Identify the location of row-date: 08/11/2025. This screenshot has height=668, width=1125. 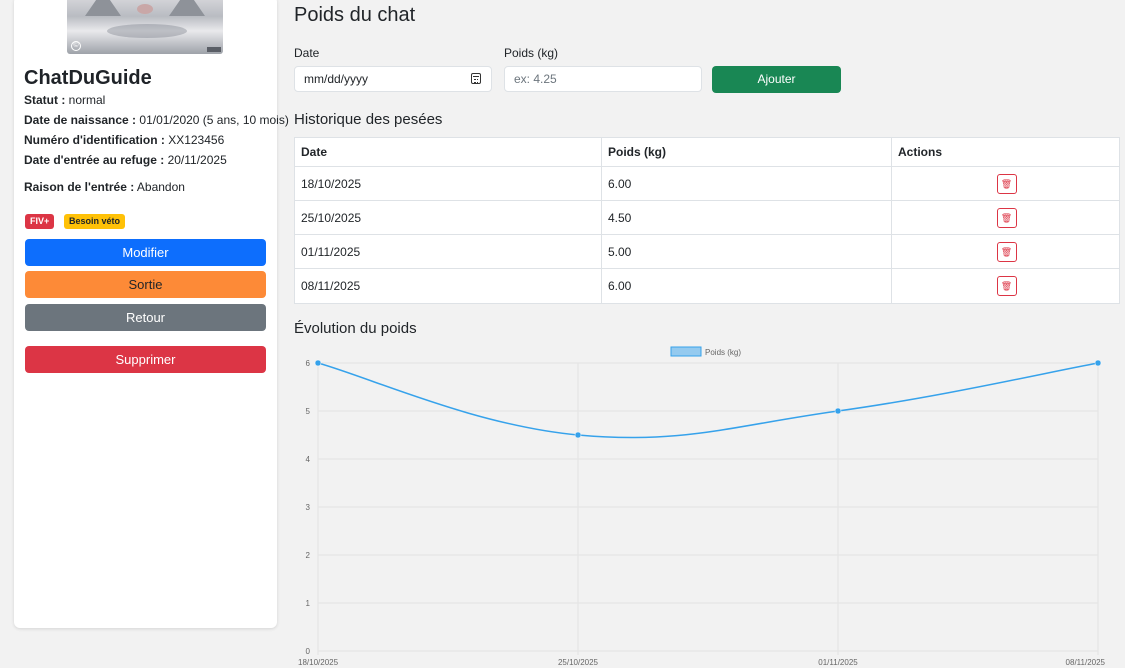
(331, 286).